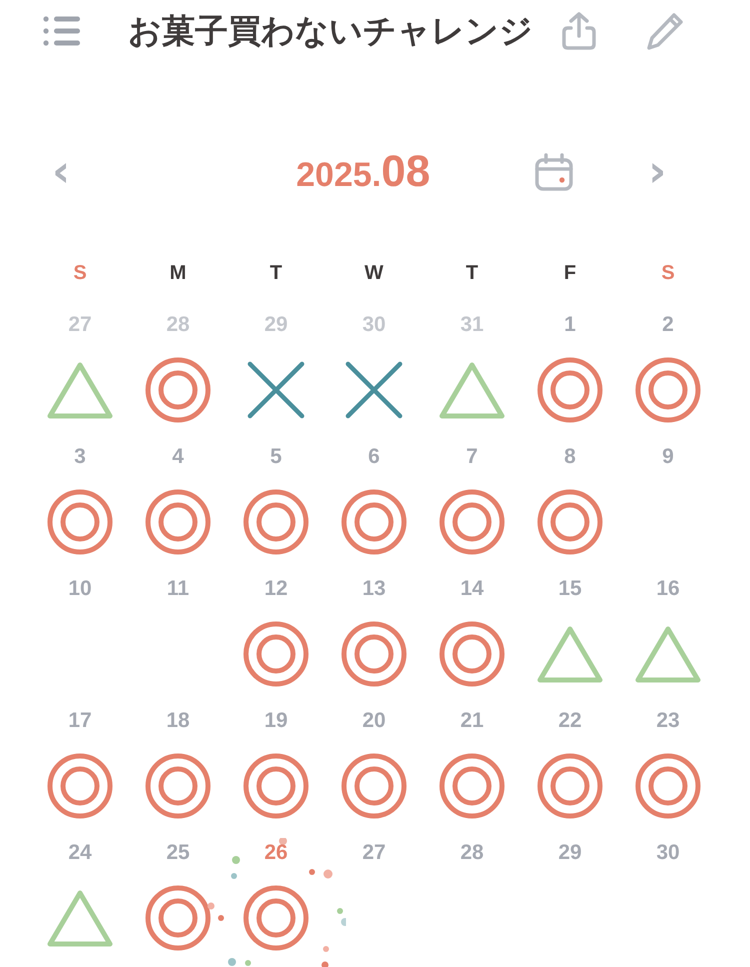 This screenshot has width=750, height=967. What do you see at coordinates (668, 457) in the screenshot?
I see `day-number: 9` at bounding box center [668, 457].